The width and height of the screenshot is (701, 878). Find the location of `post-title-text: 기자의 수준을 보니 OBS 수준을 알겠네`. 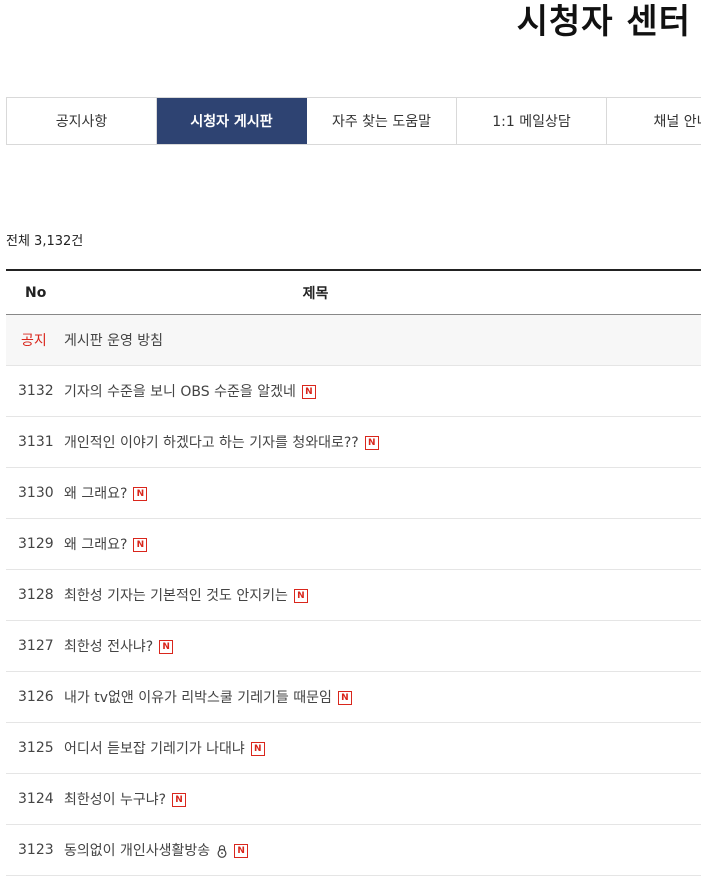

post-title-text: 기자의 수준을 보니 OBS 수준을 알겠네 is located at coordinates (180, 392).